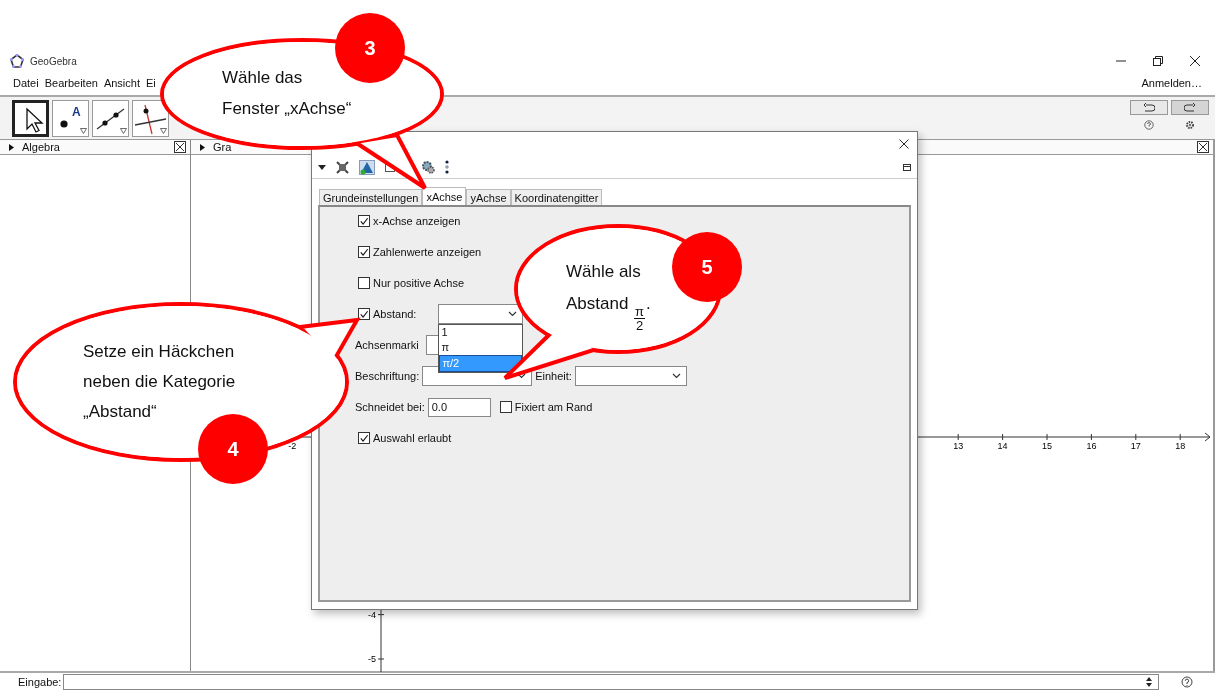  I want to click on tick-label: -4, so click(372, 614).